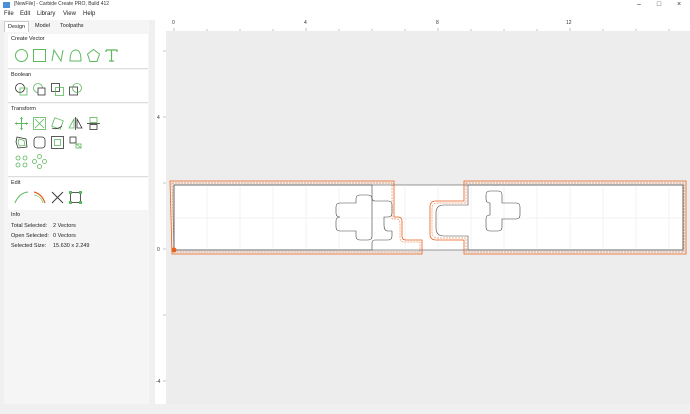  Describe the element at coordinates (158, 118) in the screenshot. I see `vruler-label-4: 4` at that location.